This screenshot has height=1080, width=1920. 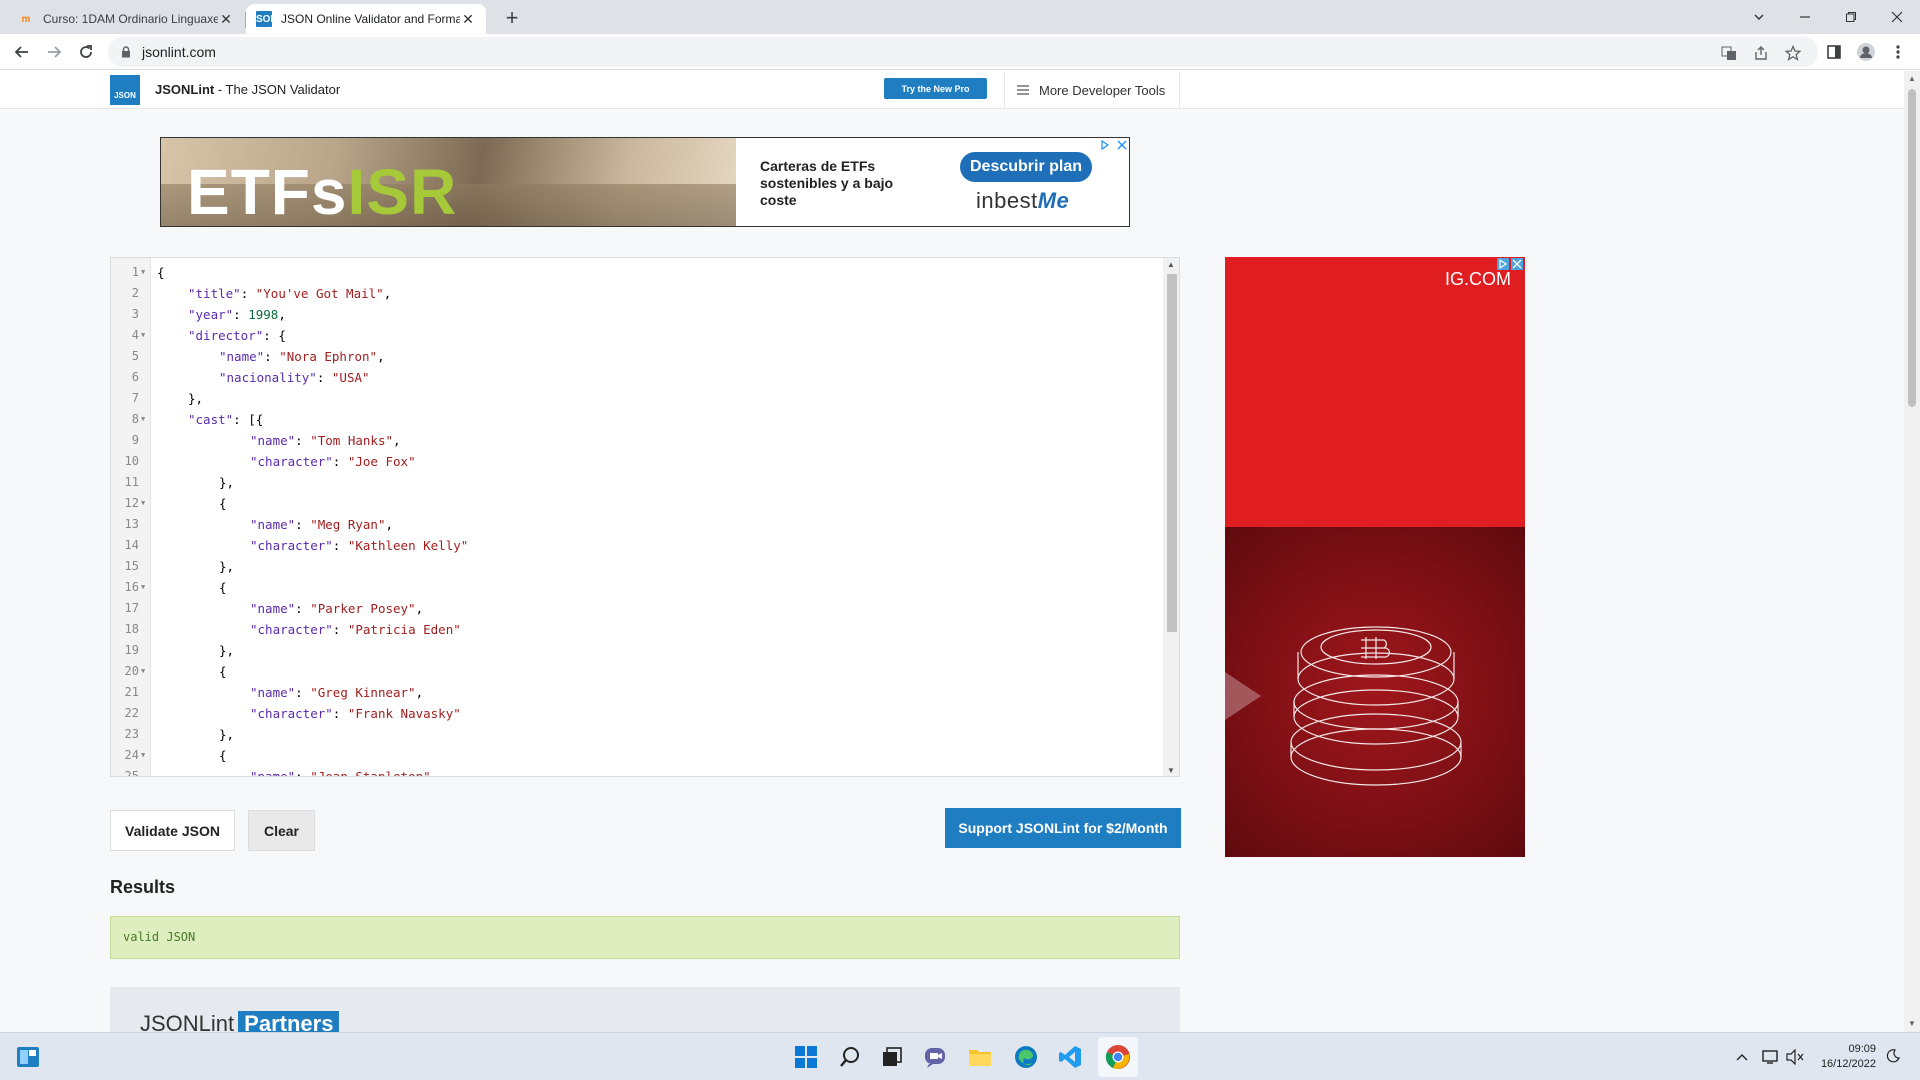 What do you see at coordinates (281, 830) in the screenshot?
I see `clear-button: Clear` at bounding box center [281, 830].